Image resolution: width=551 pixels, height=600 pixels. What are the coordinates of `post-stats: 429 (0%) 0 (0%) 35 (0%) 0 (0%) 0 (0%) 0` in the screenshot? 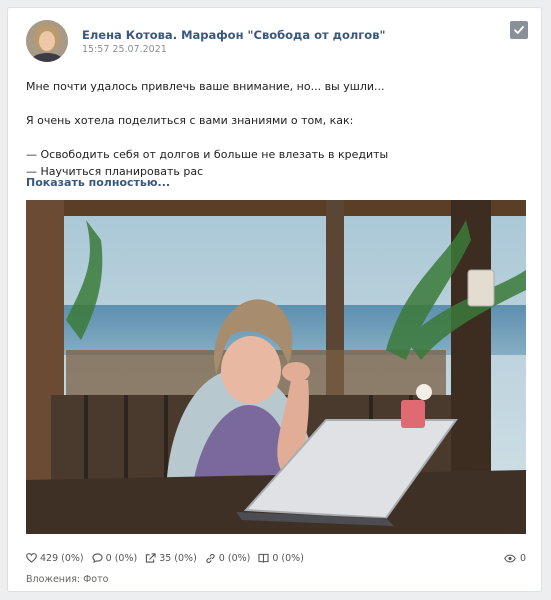 It's located at (276, 558).